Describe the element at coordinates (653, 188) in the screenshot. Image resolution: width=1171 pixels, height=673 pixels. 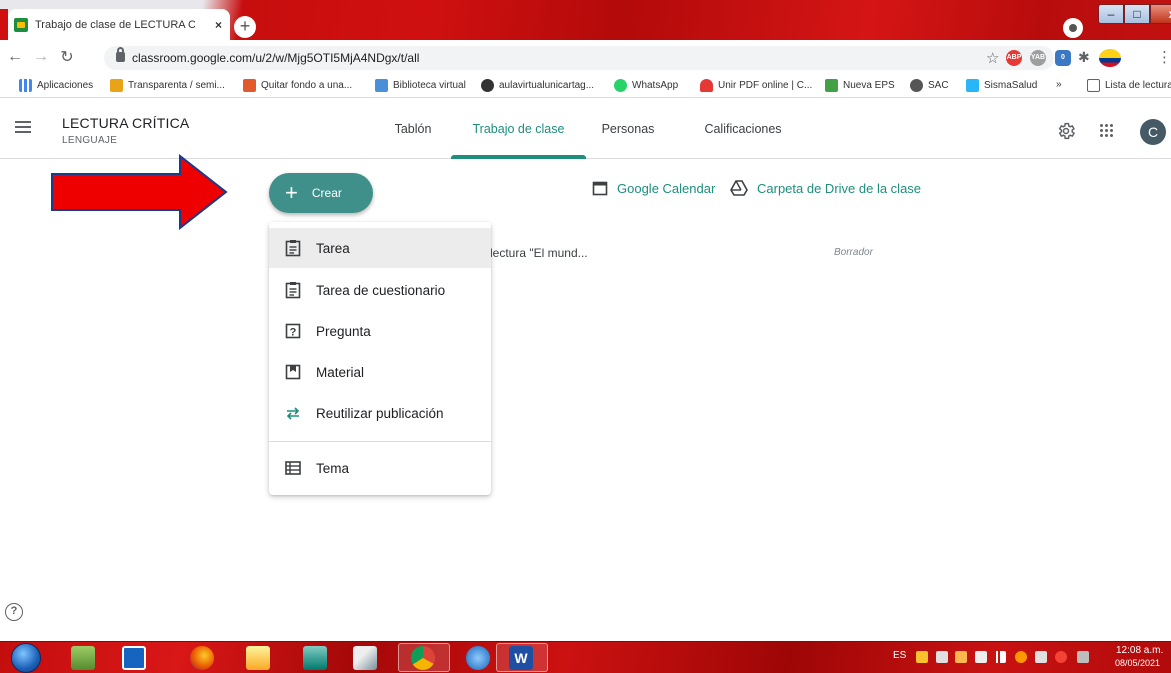
I see `google-calendar-link: Google Calendar` at that location.